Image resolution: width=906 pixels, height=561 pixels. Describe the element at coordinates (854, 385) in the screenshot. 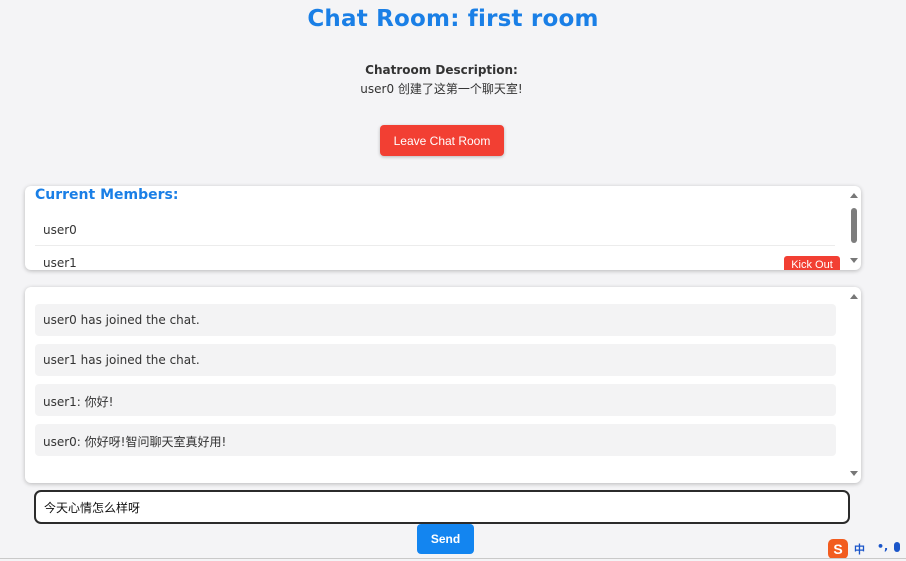

I see `chat-scrollbar` at that location.